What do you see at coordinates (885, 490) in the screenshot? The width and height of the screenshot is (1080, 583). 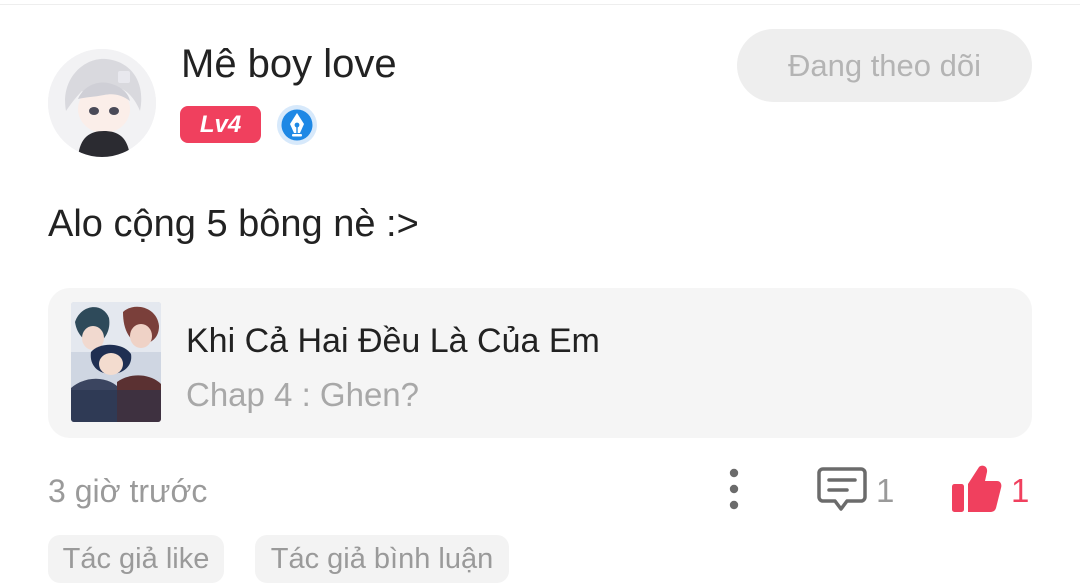 I see `comment-count: 1` at bounding box center [885, 490].